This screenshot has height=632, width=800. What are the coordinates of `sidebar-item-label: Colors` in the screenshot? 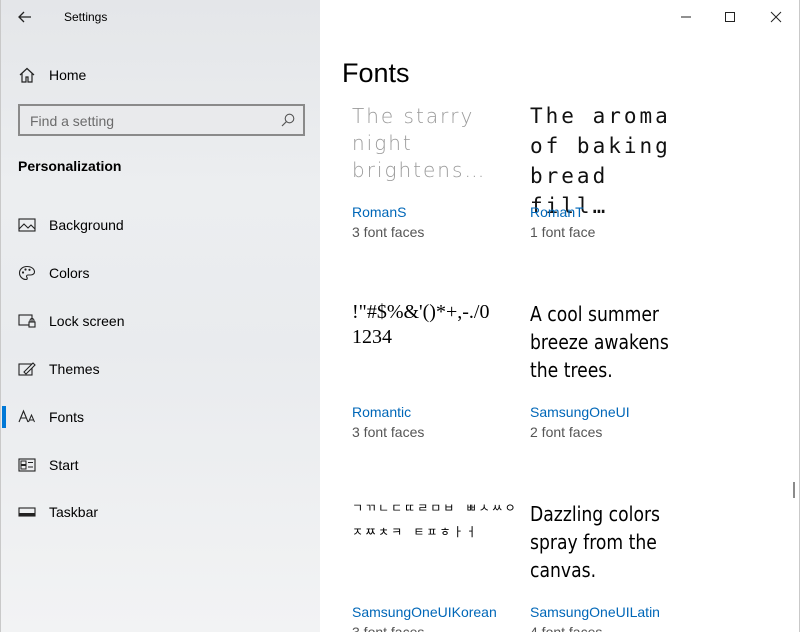 It's located at (69, 273).